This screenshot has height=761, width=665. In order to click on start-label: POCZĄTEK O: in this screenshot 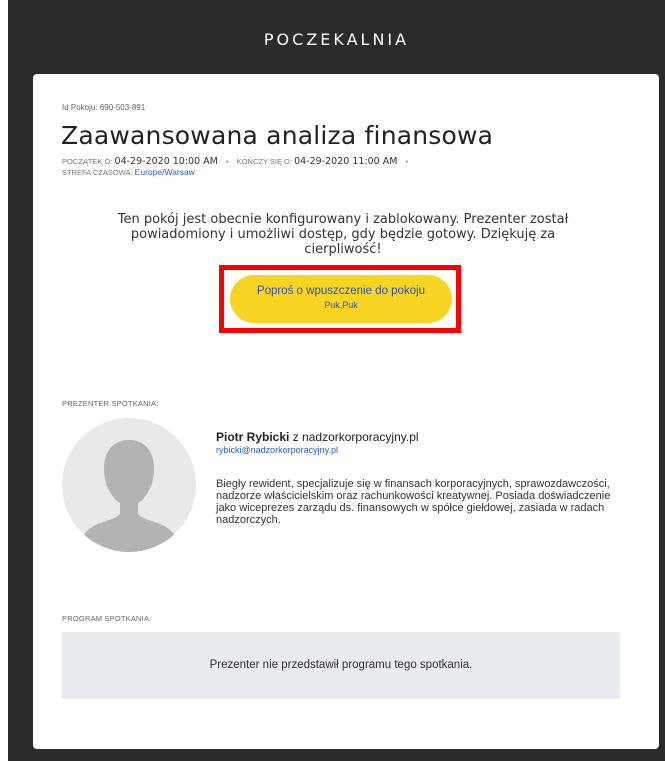, I will do `click(87, 161)`.